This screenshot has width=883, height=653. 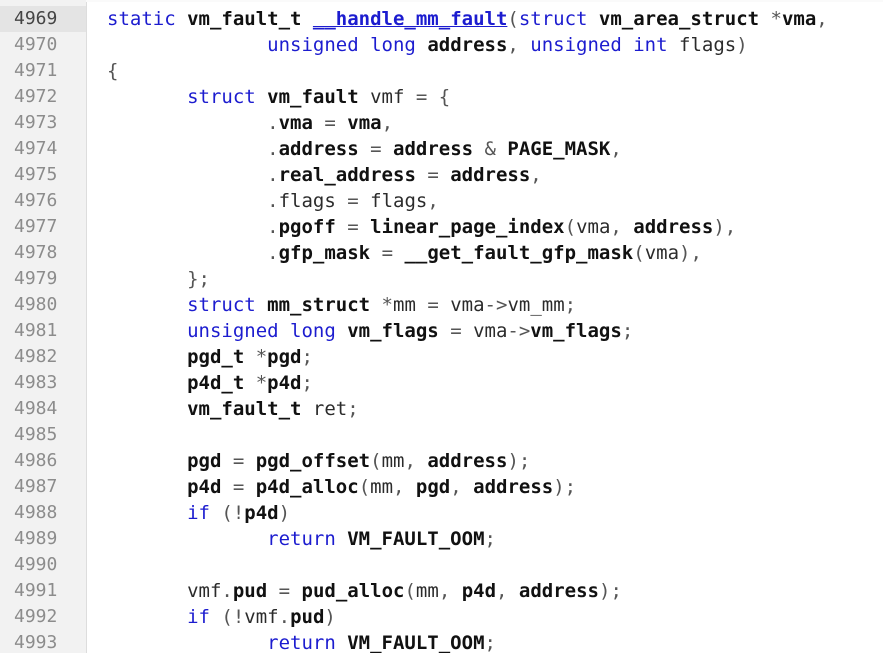 What do you see at coordinates (250, 591) in the screenshot?
I see `code-token: pud` at bounding box center [250, 591].